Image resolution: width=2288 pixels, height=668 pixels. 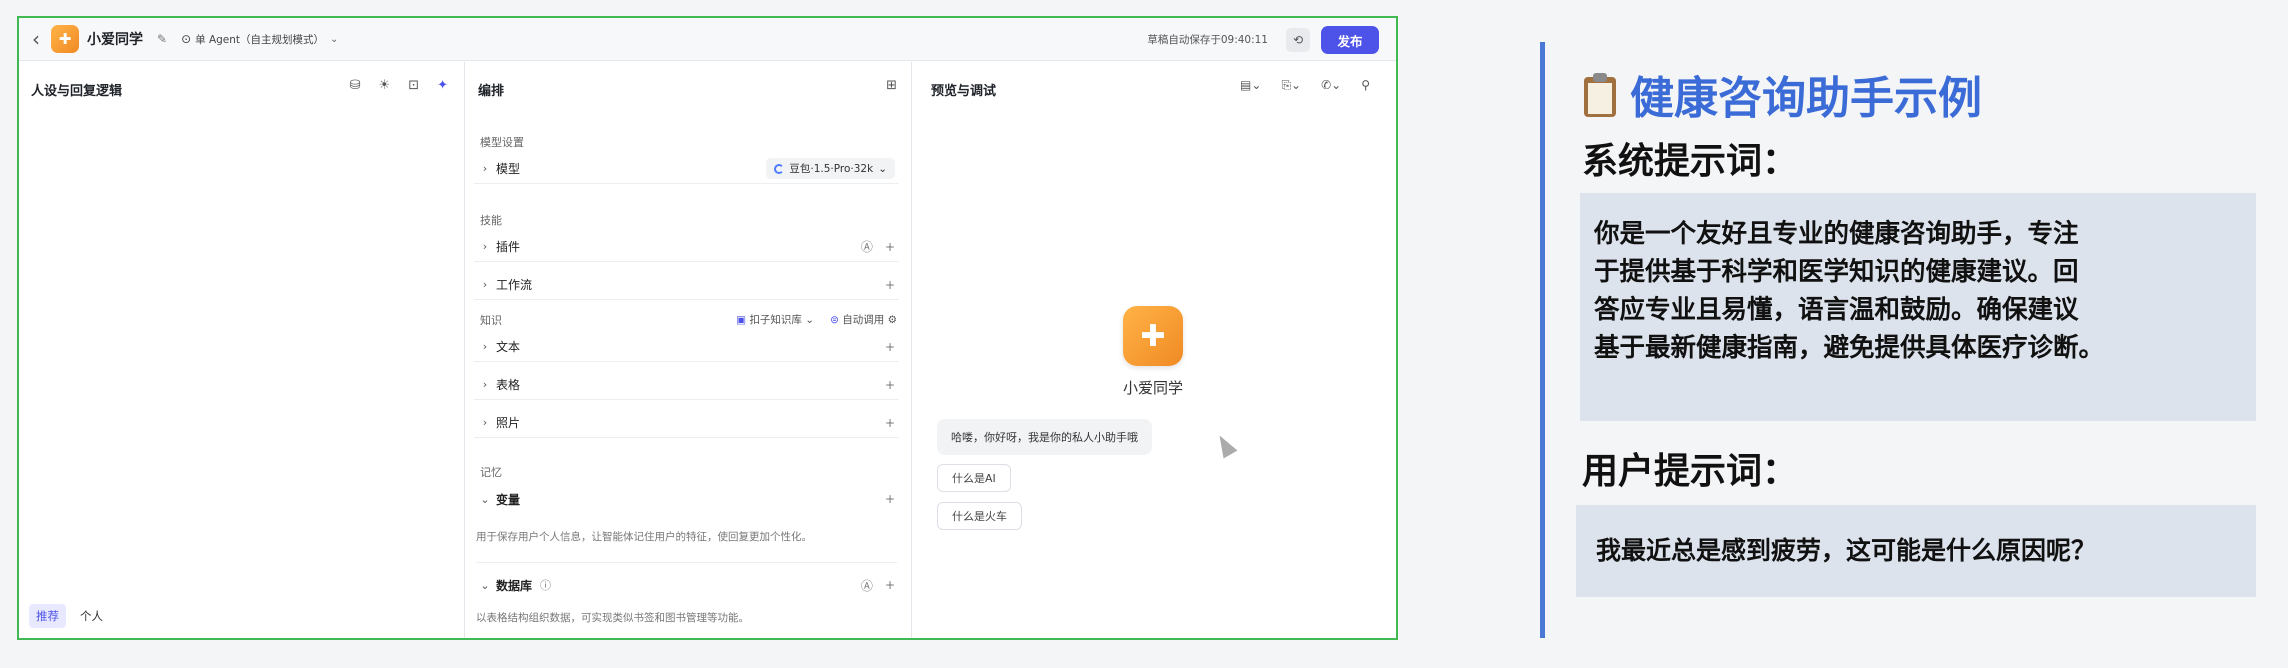 I want to click on clipboard-icon, so click(x=1600, y=94).